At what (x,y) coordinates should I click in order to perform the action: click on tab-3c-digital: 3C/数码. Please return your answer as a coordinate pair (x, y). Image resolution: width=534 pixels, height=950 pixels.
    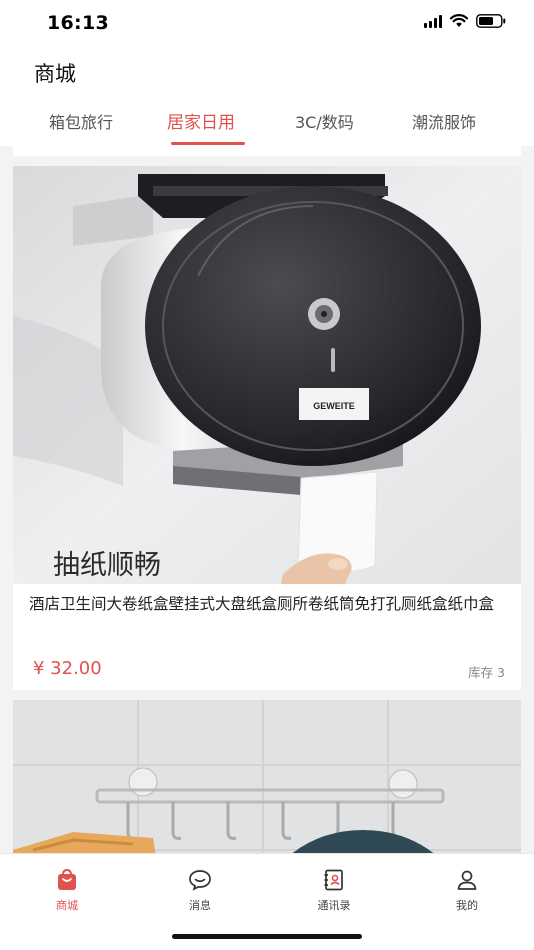
    Looking at the image, I should click on (324, 121).